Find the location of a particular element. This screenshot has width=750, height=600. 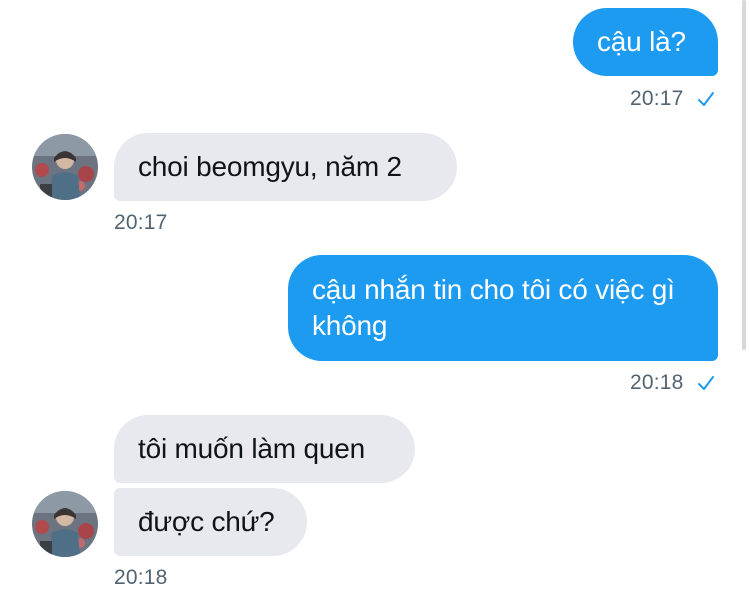

incoming-message: tôi muốn làm quen is located at coordinates (264, 449).